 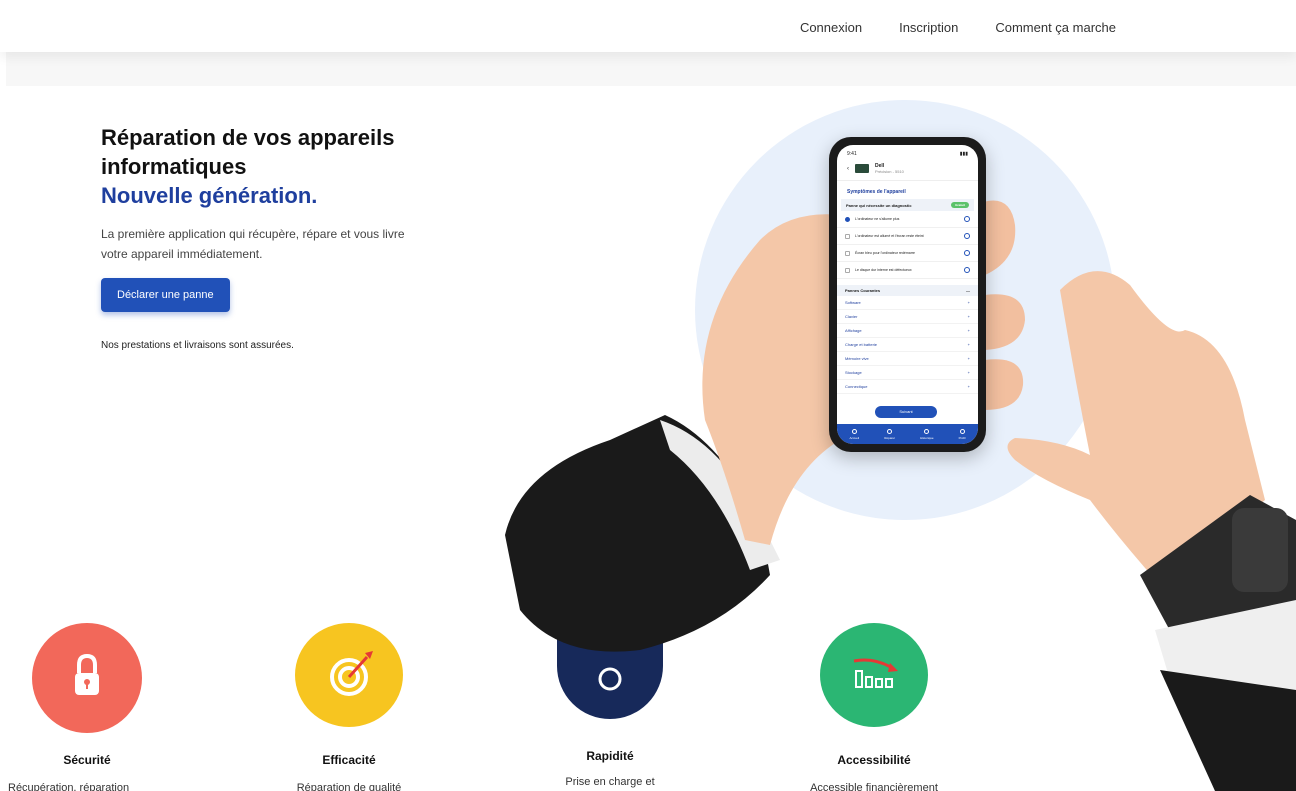 I want to click on symptom-text: Écran bleu pour l'ordinateur redémarre, so click(x=885, y=253).